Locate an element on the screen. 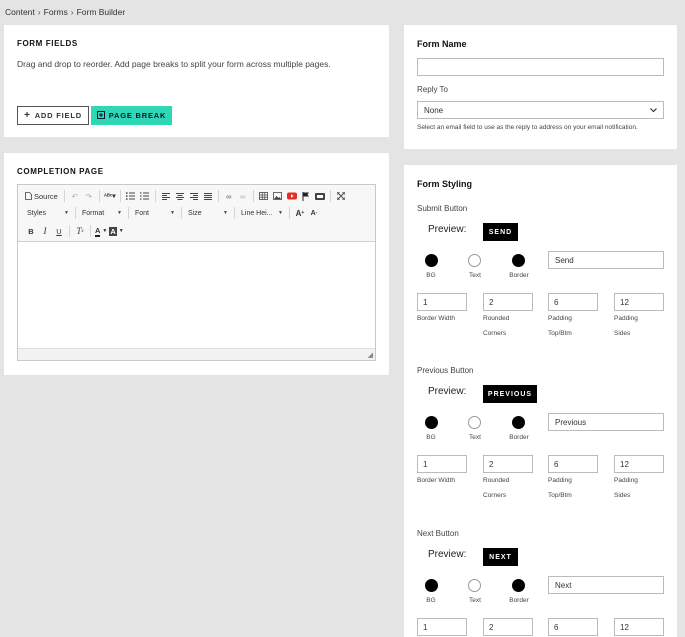  breadcrumb-form-builder: Form Builder is located at coordinates (101, 12).